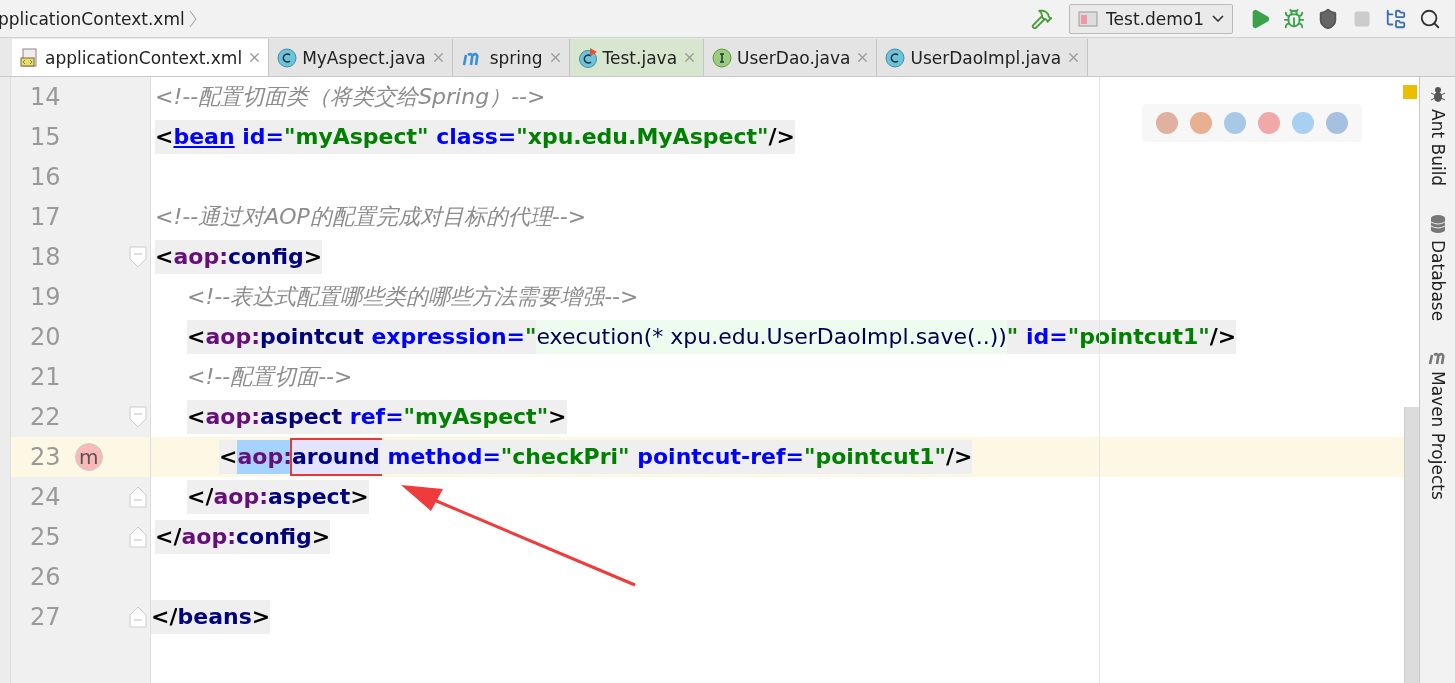  Describe the element at coordinates (45, 417) in the screenshot. I see `line-number: 22` at that location.